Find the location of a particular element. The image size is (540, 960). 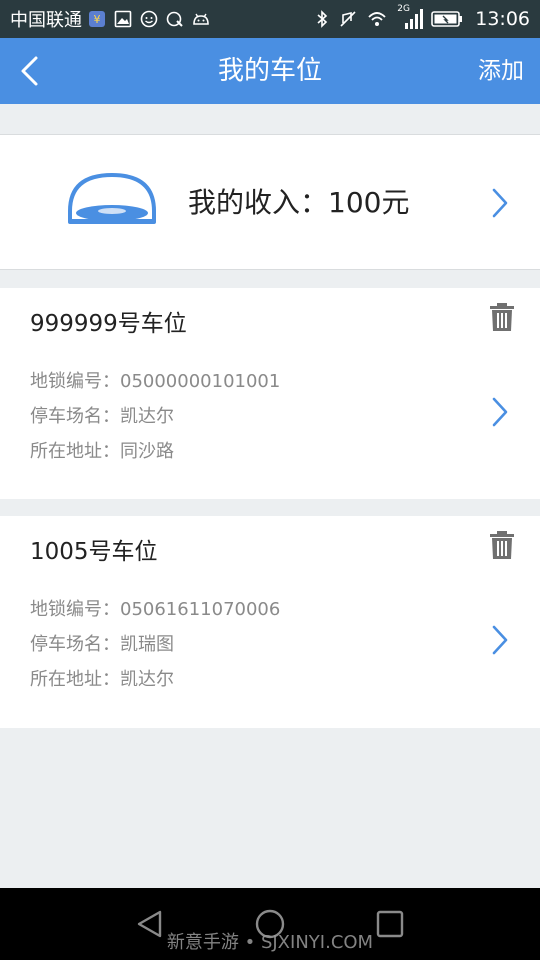

bluetooth-icon is located at coordinates (322, 19).